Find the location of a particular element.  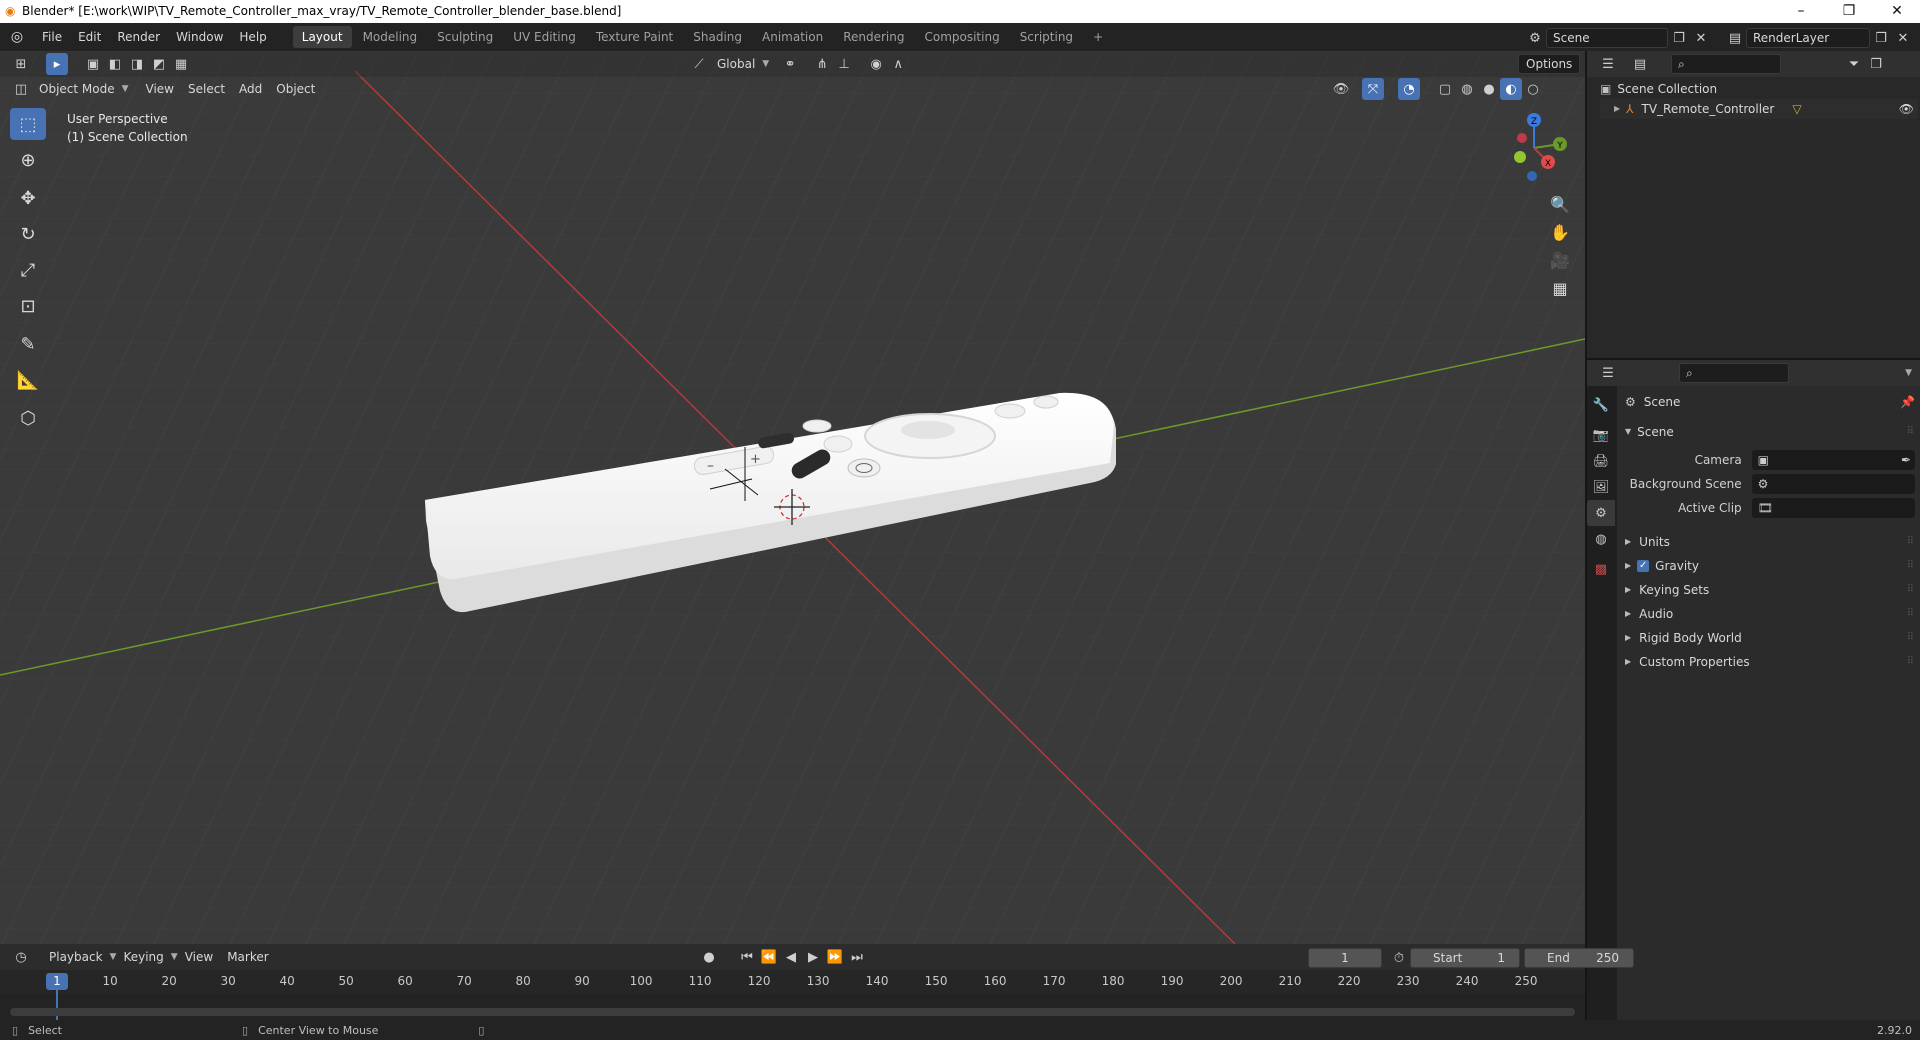

tab-shading: Shading is located at coordinates (717, 37).